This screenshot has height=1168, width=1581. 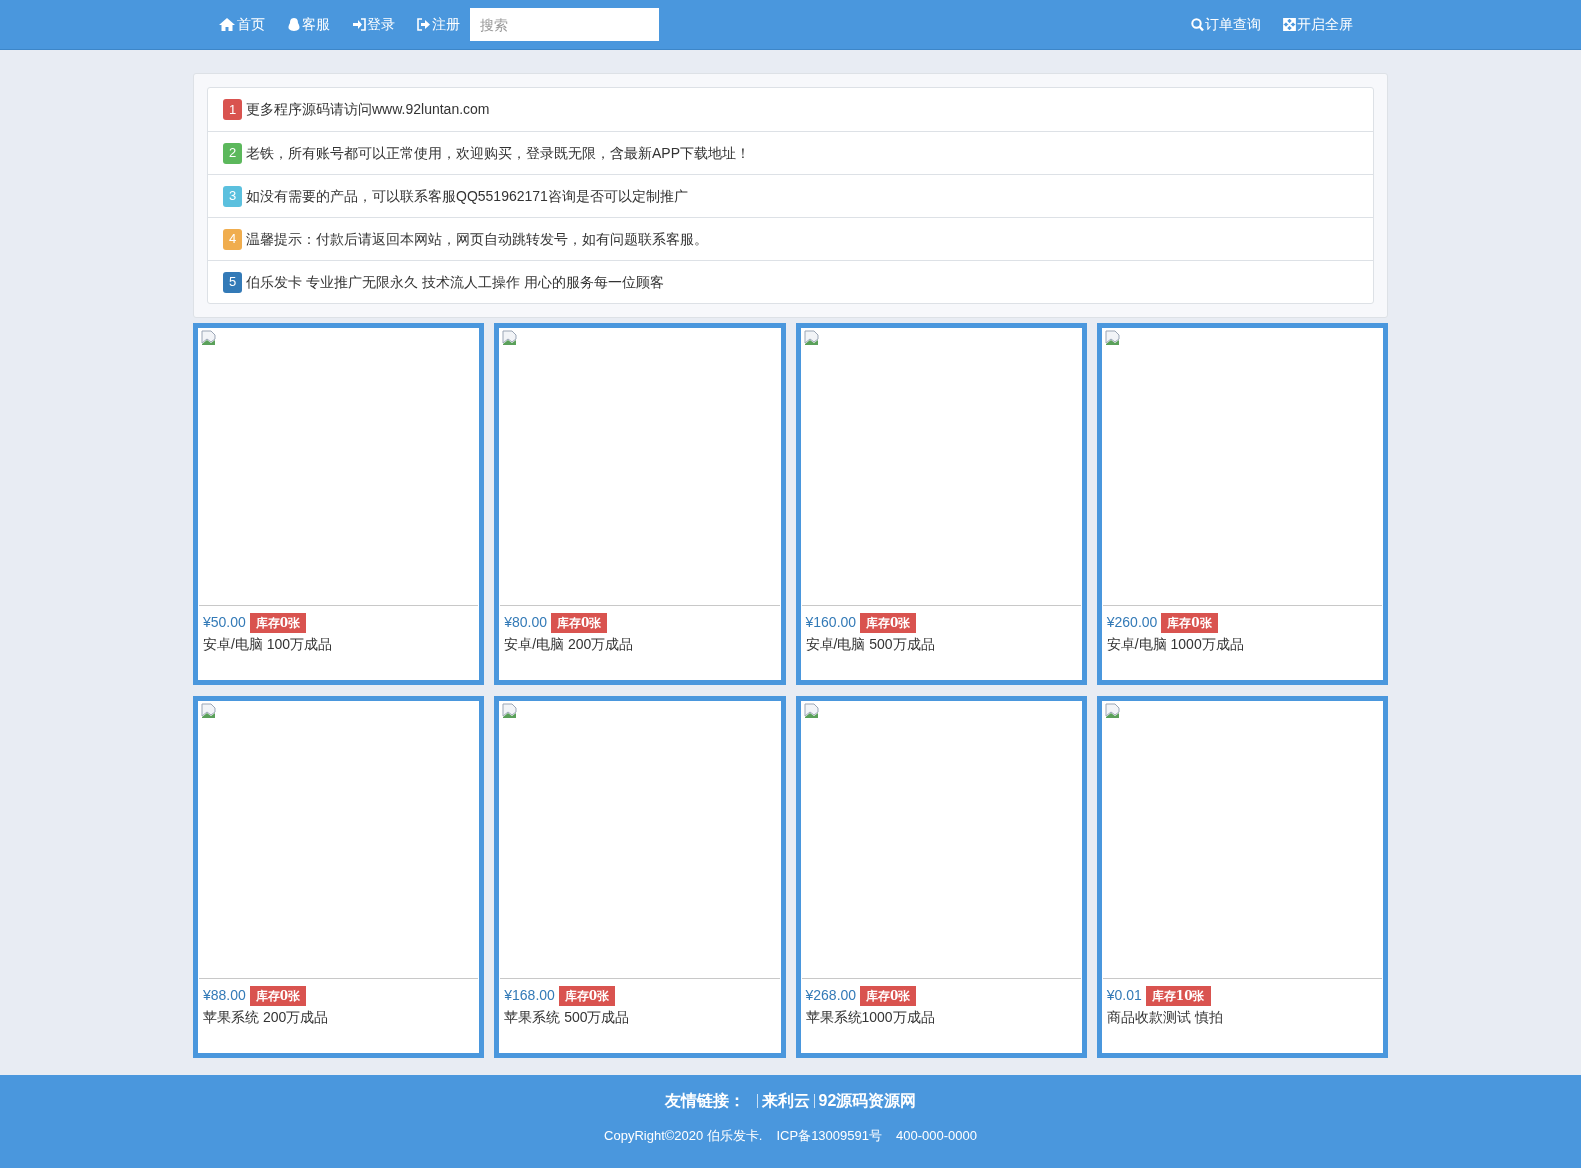 I want to click on notice-text: 更多程序源码请访问www.92luntan.com, so click(x=368, y=109).